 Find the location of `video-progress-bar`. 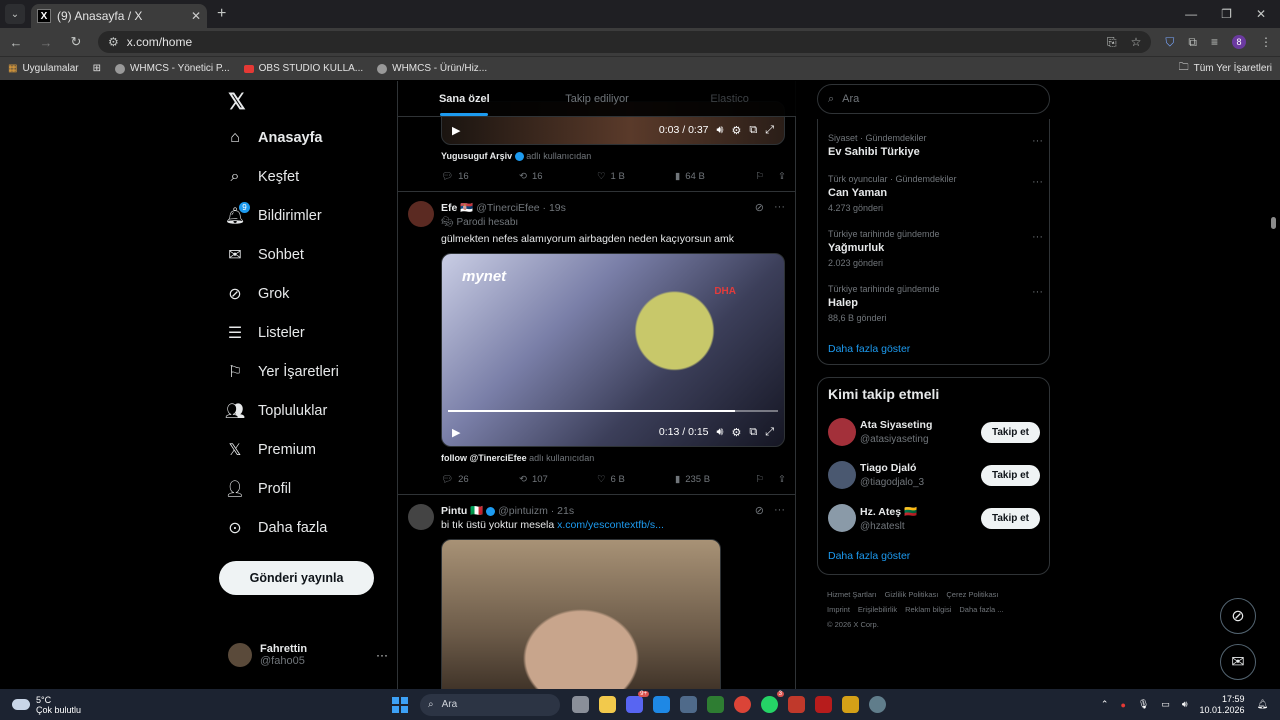

video-progress-bar is located at coordinates (613, 411).